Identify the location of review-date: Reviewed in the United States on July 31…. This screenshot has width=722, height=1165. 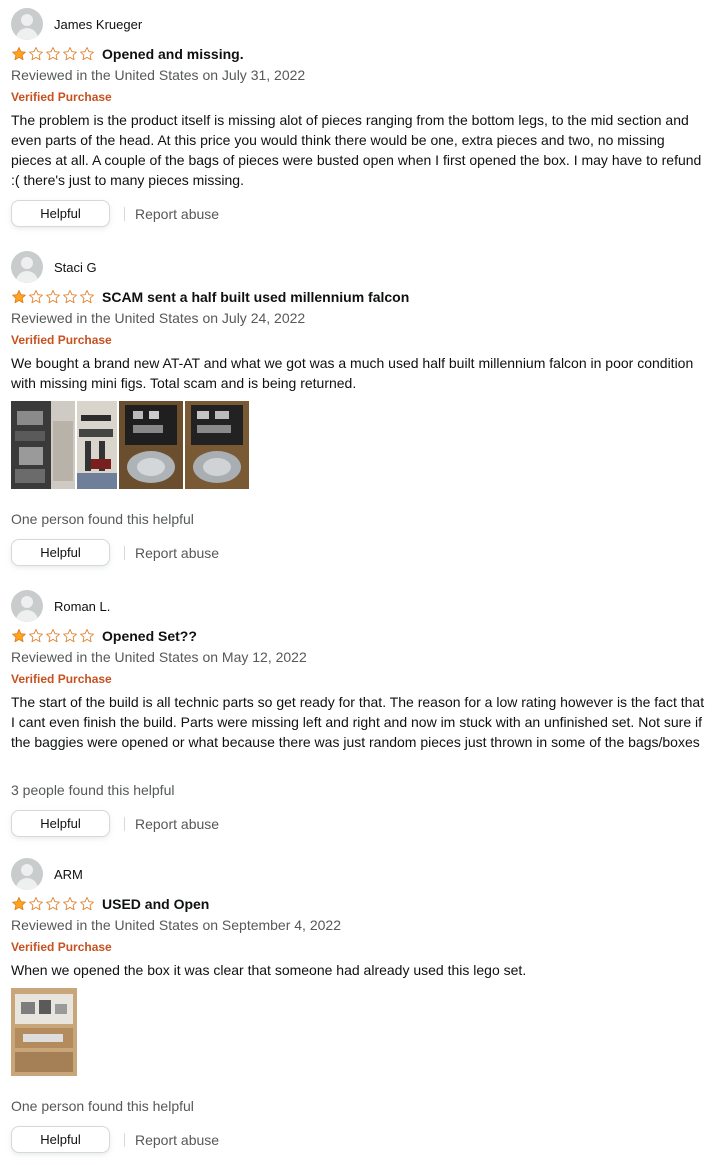
(158, 75).